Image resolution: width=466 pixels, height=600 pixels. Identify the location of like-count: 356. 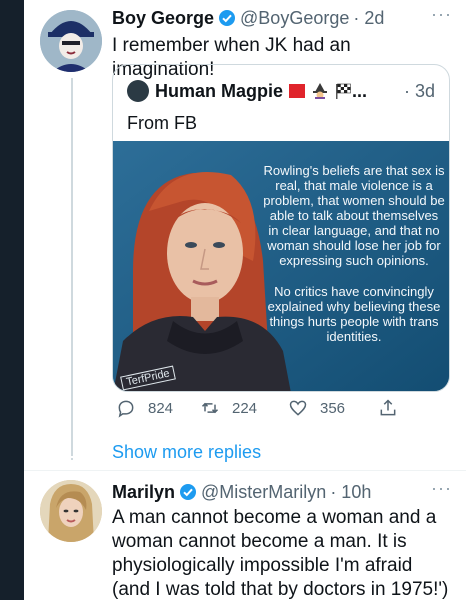
(333, 408).